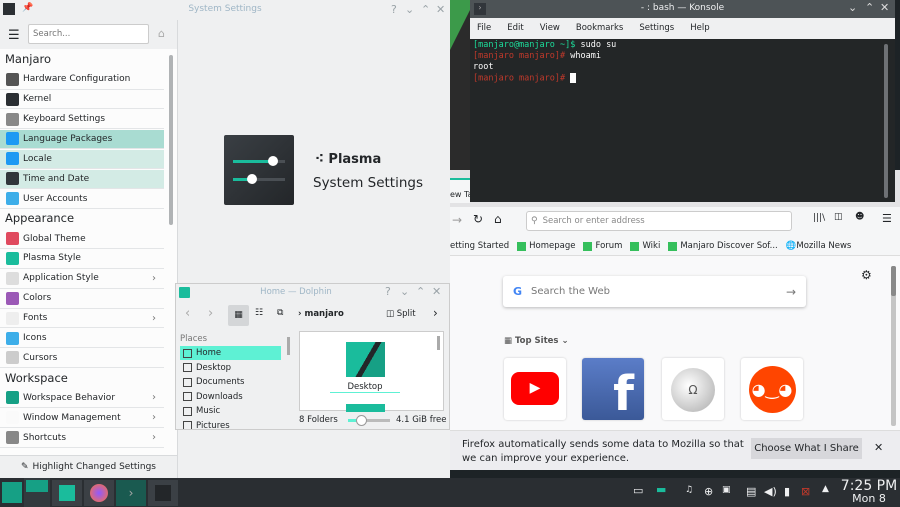  I want to click on bookmark-item: etting Started, so click(479, 246).